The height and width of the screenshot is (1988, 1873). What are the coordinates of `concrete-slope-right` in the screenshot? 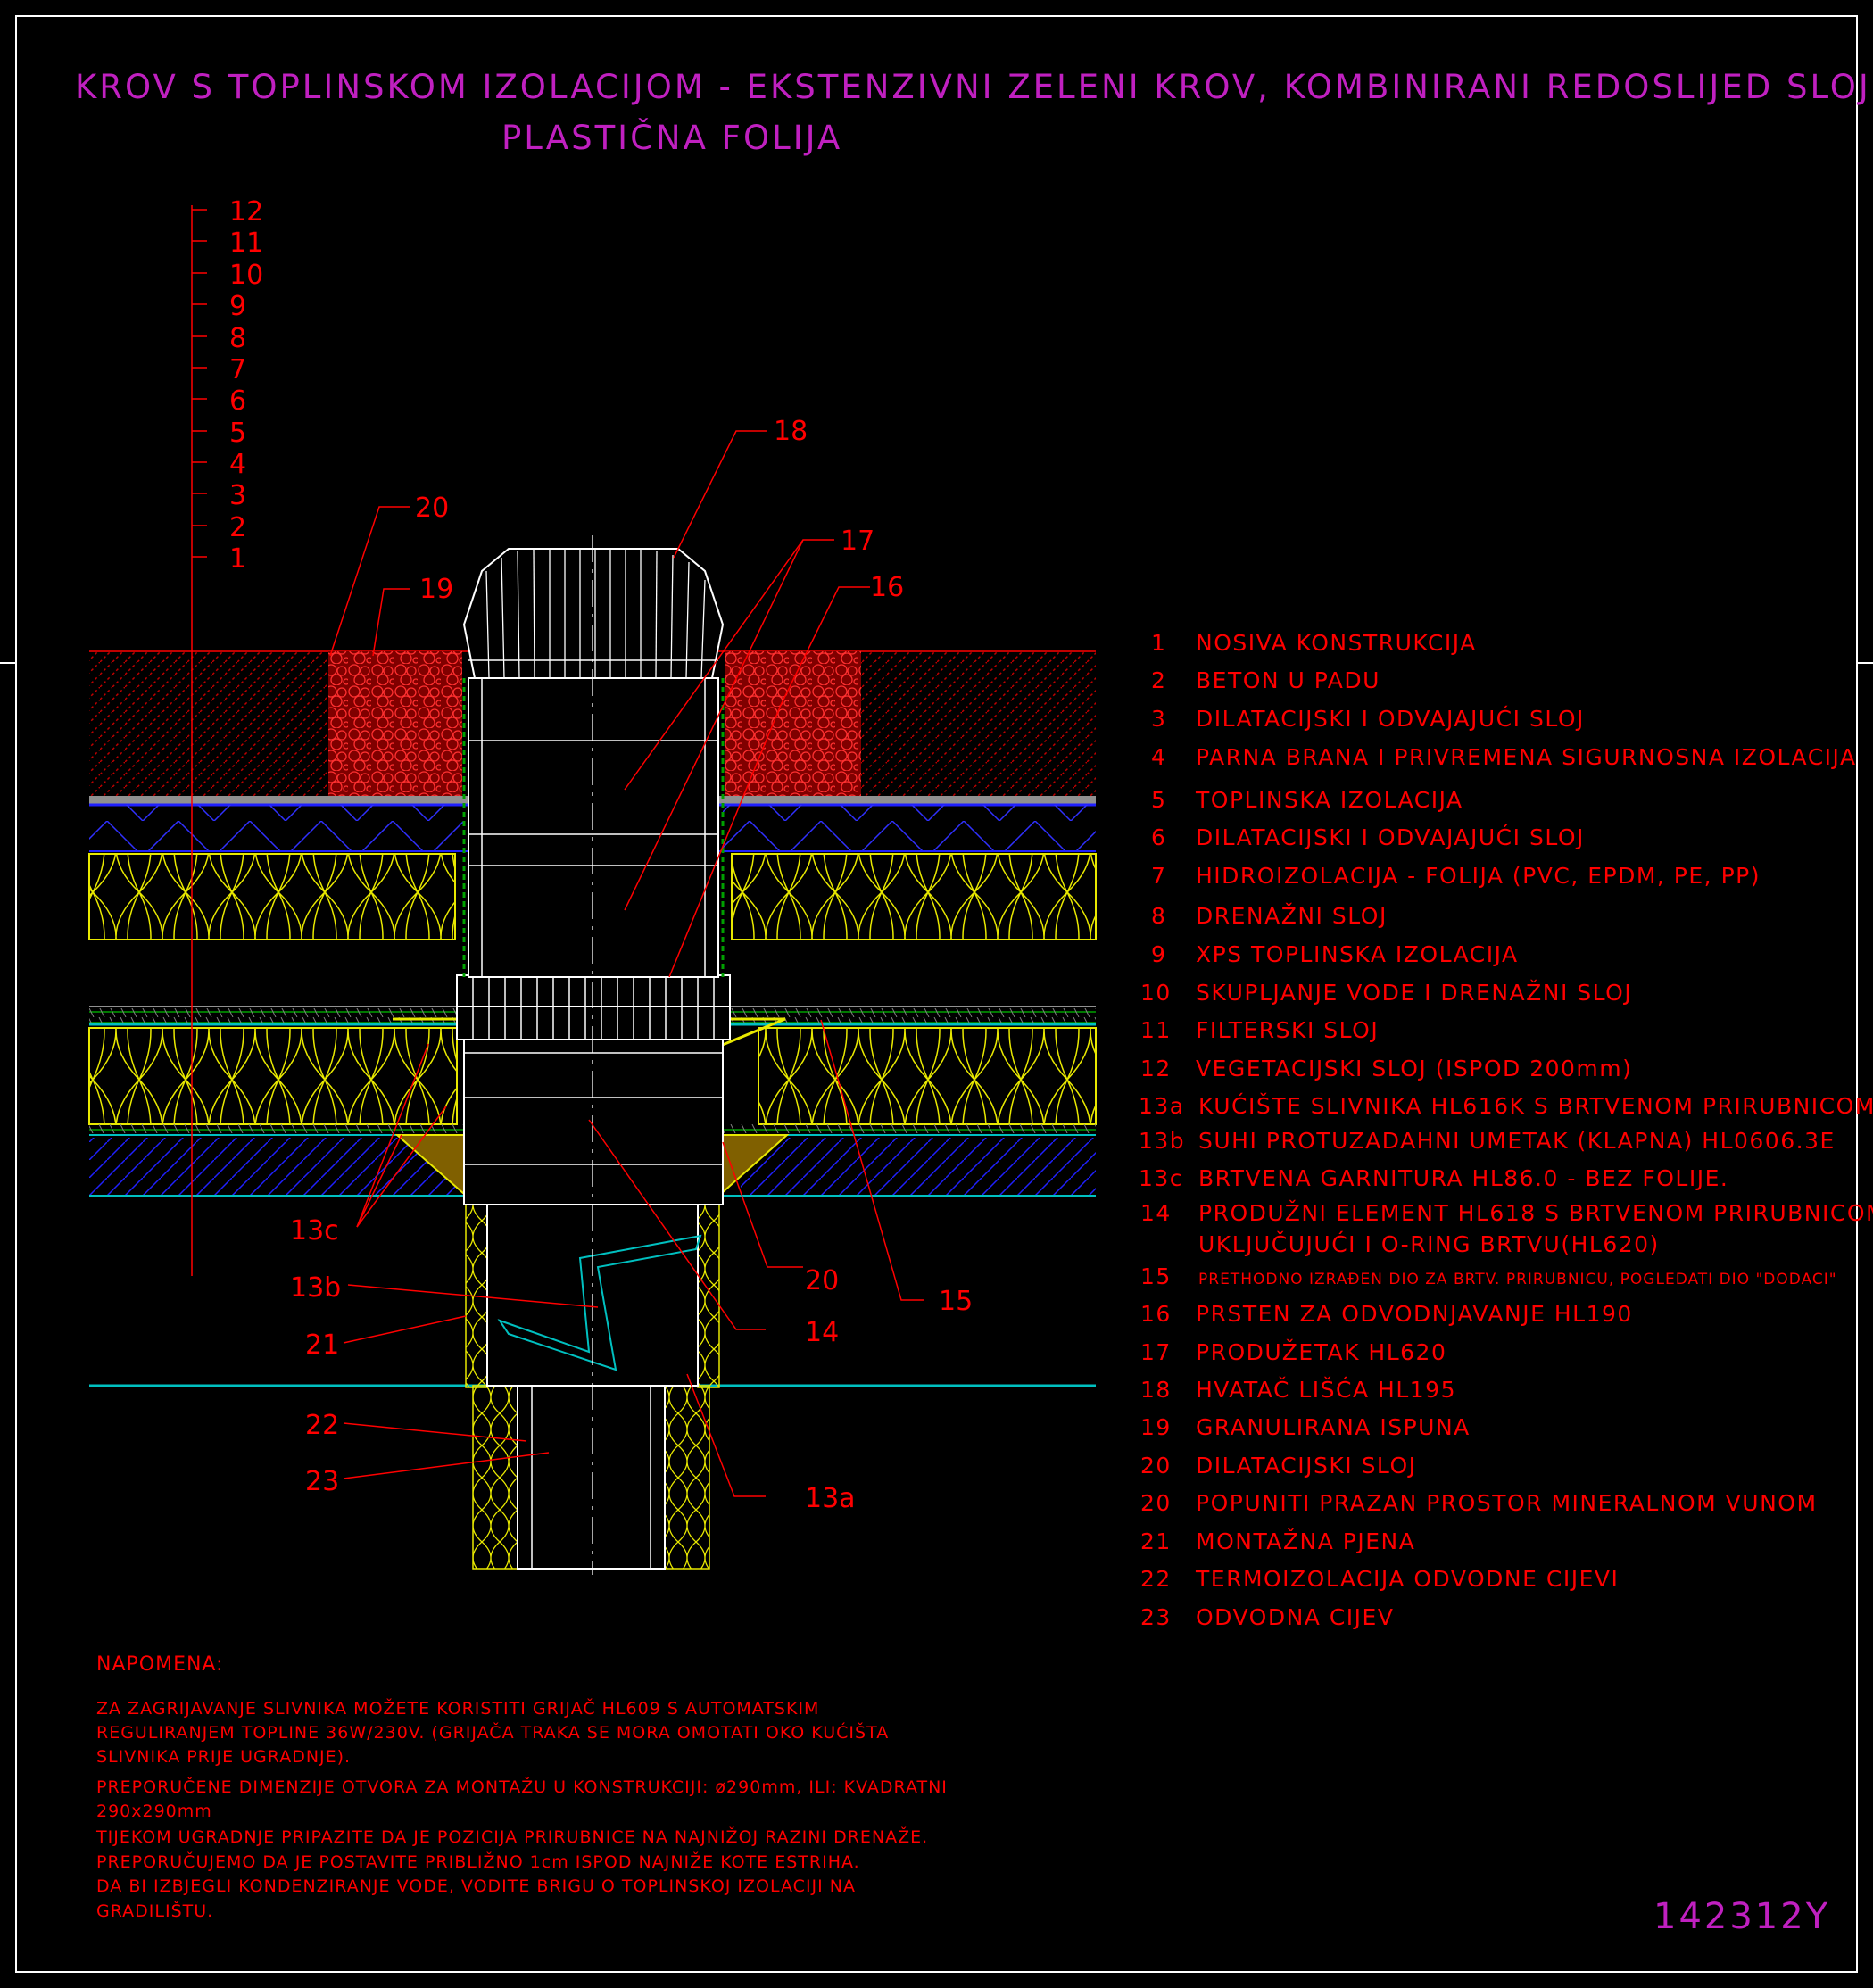 It's located at (919, 1167).